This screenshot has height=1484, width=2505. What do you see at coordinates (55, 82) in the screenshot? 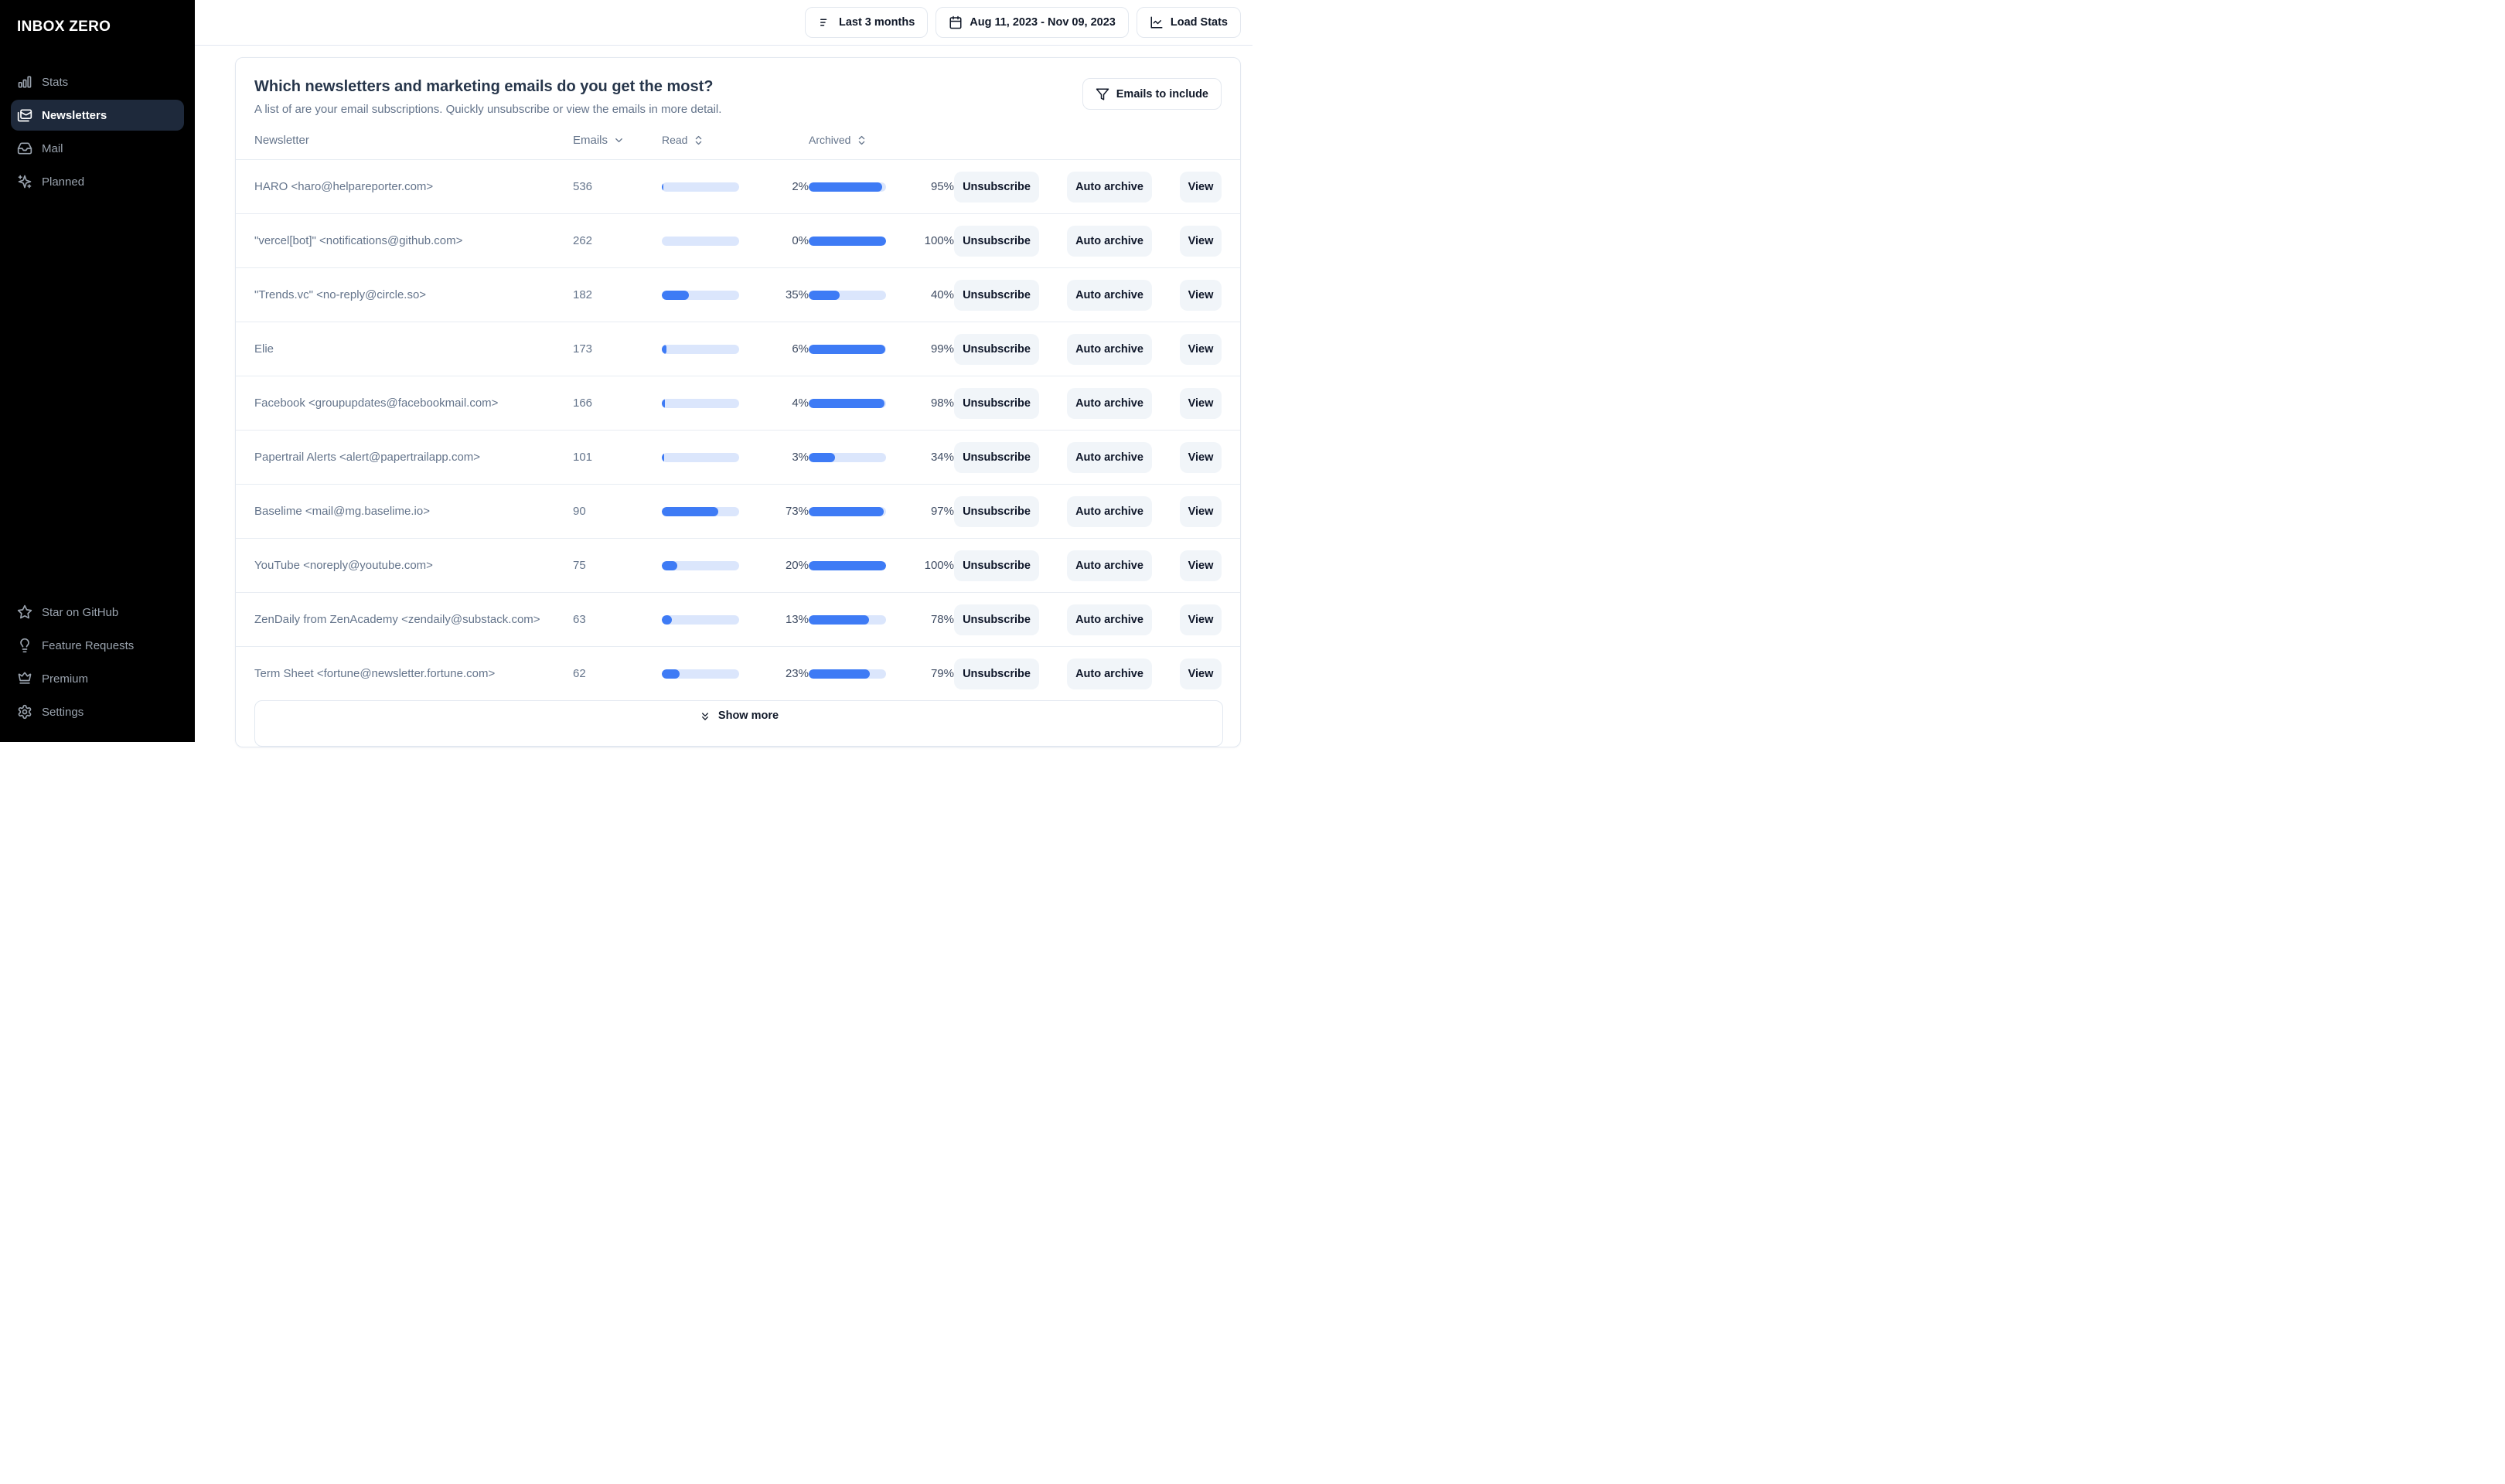
I see `sidebar-item-label: Stats` at bounding box center [55, 82].